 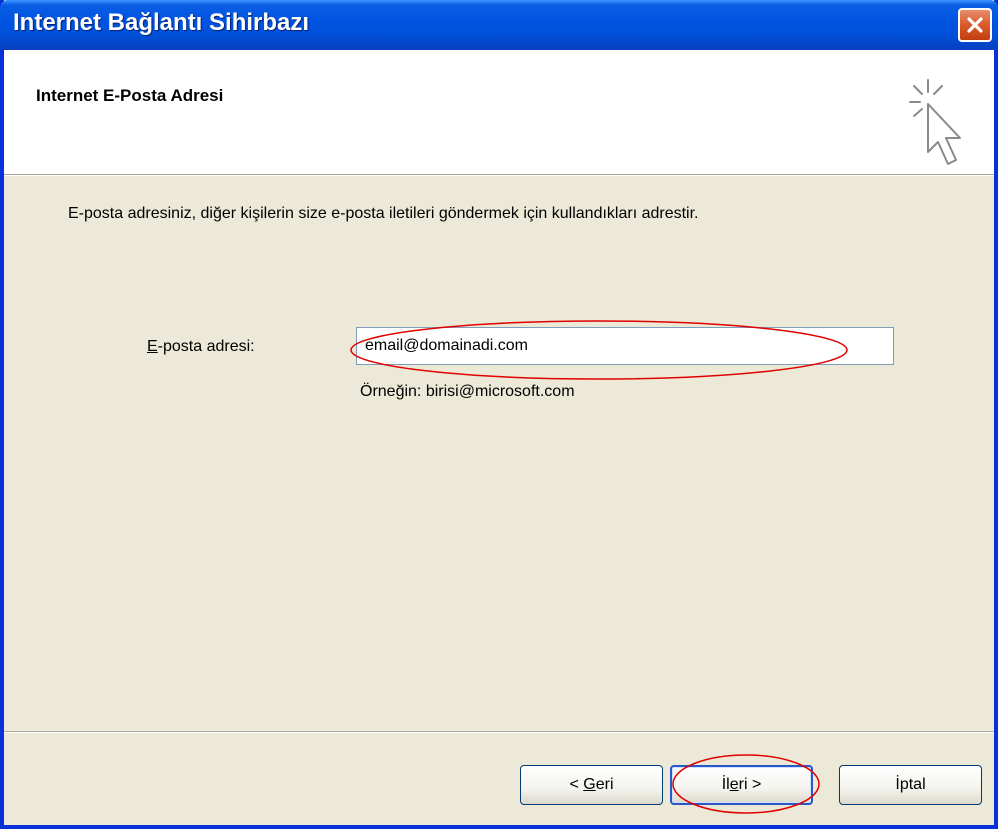 I want to click on email-label: E-posta adresi:, so click(x=201, y=347).